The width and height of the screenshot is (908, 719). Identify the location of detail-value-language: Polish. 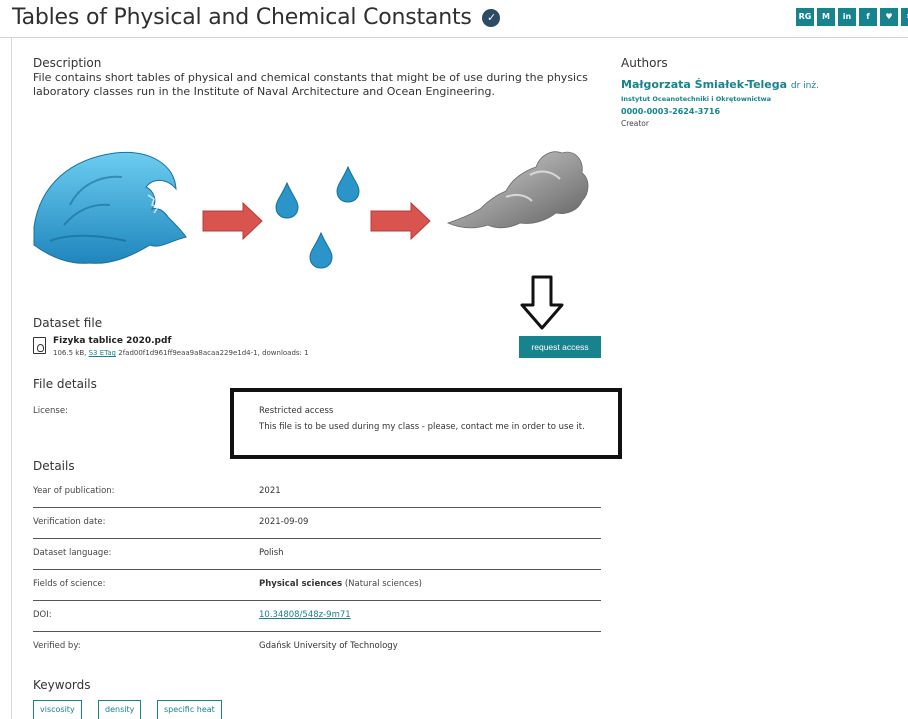
(271, 553).